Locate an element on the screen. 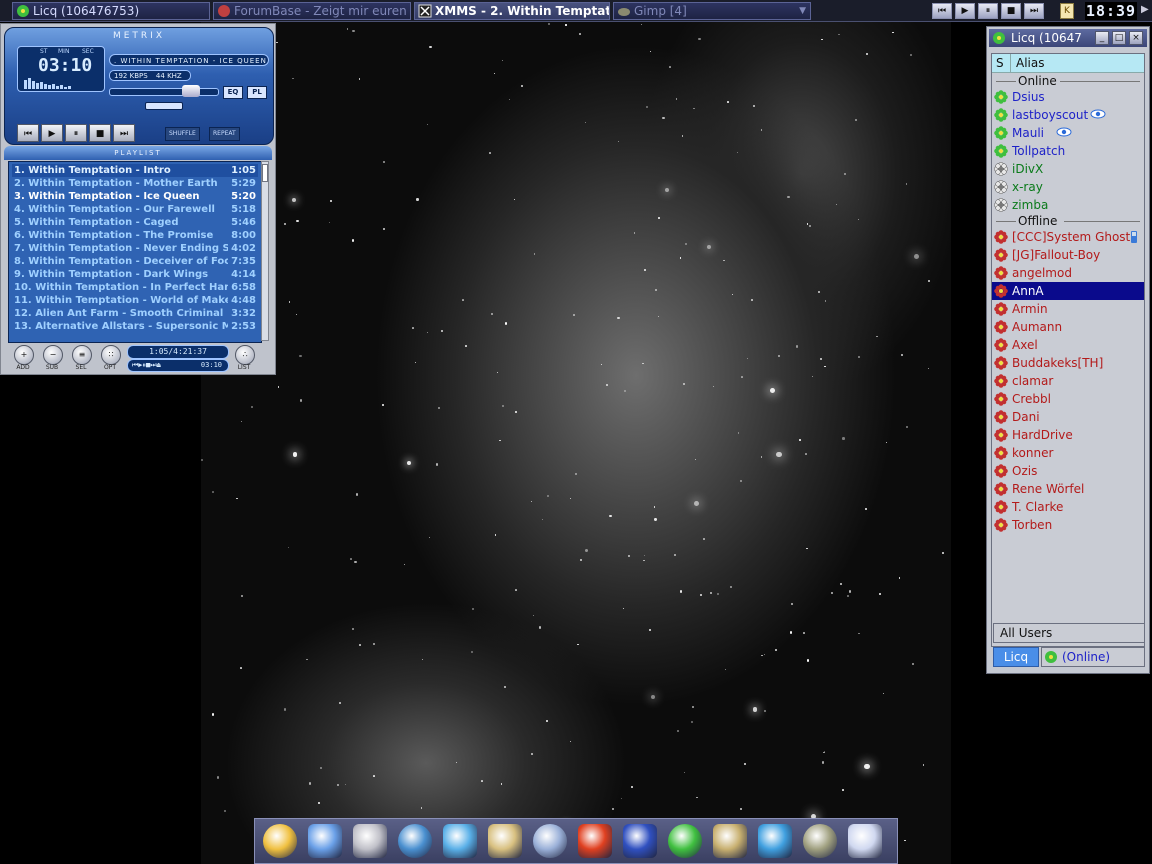 The image size is (1152, 864). close-button: × is located at coordinates (1136, 38).